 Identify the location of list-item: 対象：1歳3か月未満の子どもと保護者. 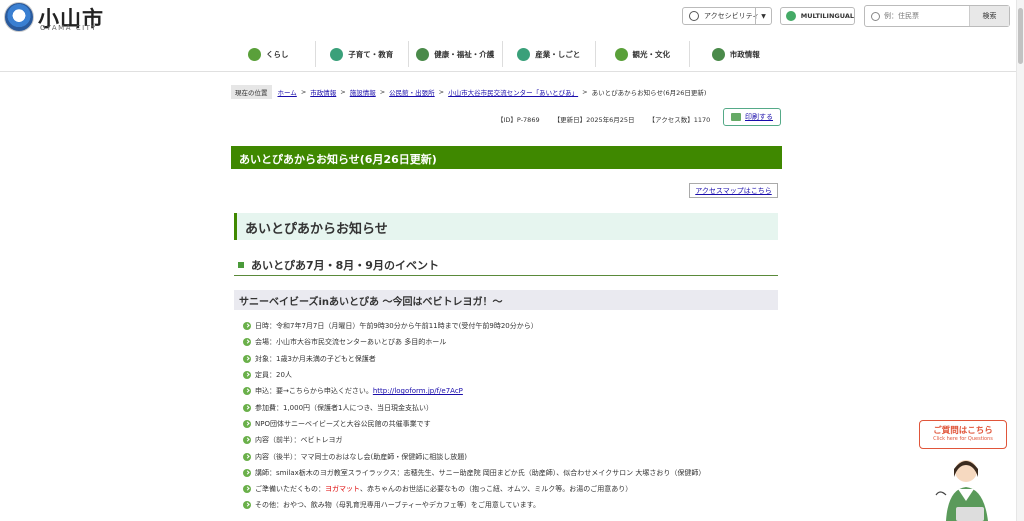
(513, 359).